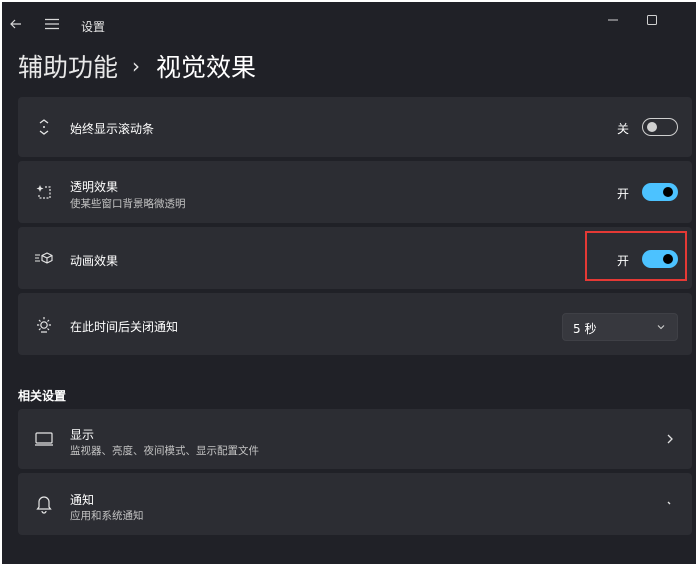 The width and height of the screenshot is (700, 568). I want to click on breadcrumb-parent-link: 辅助功能, so click(68, 66).